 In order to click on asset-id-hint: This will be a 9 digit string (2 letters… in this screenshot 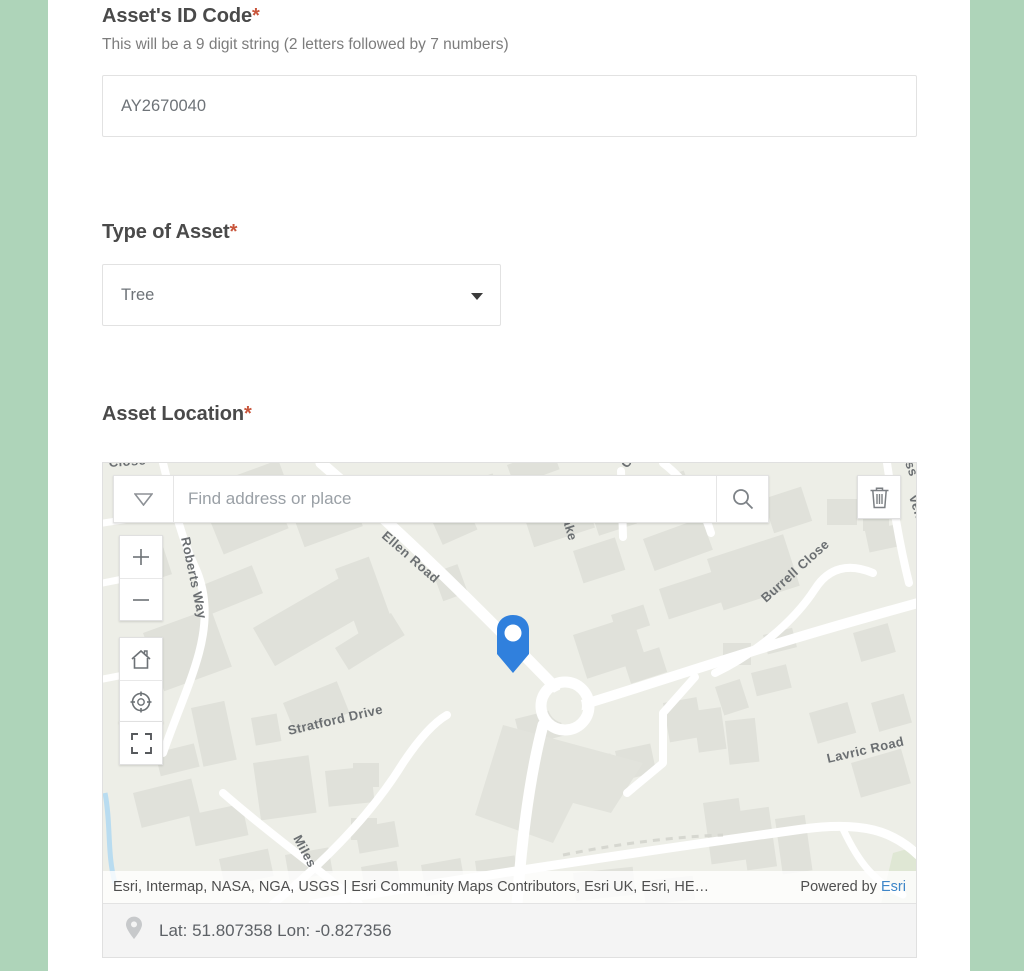, I will do `click(305, 44)`.